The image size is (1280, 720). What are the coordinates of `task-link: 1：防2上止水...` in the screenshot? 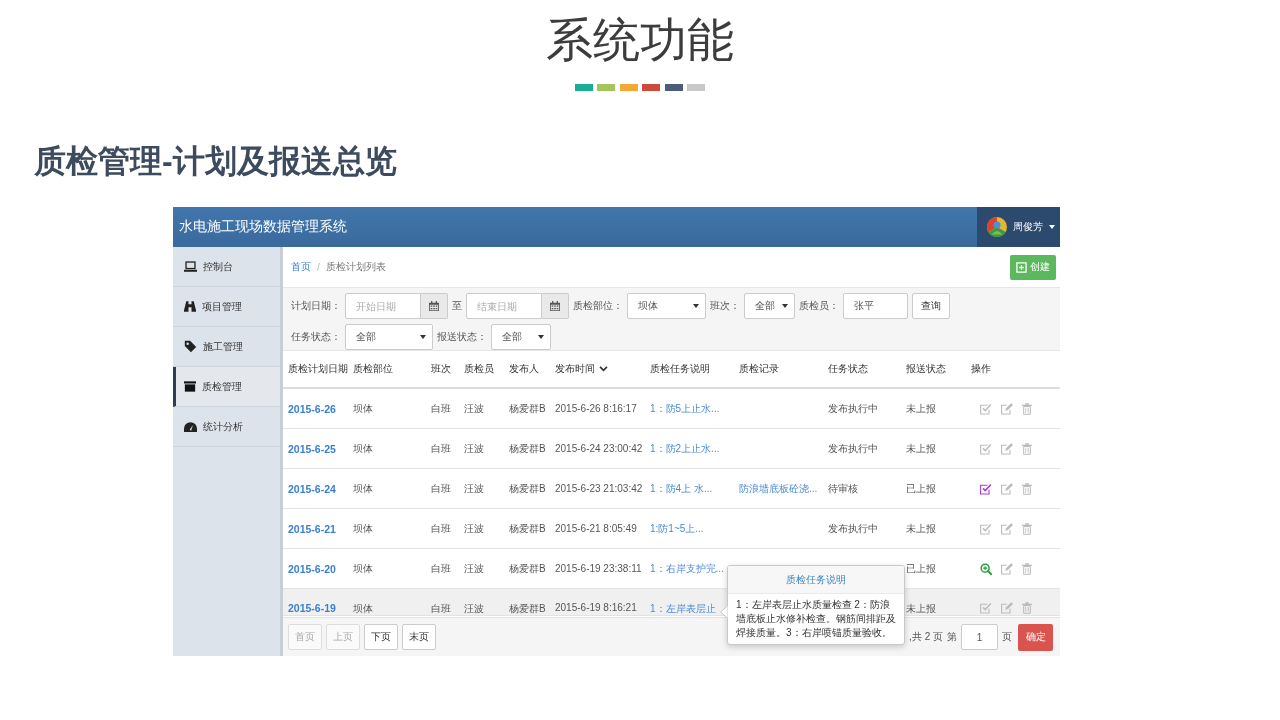 It's located at (685, 448).